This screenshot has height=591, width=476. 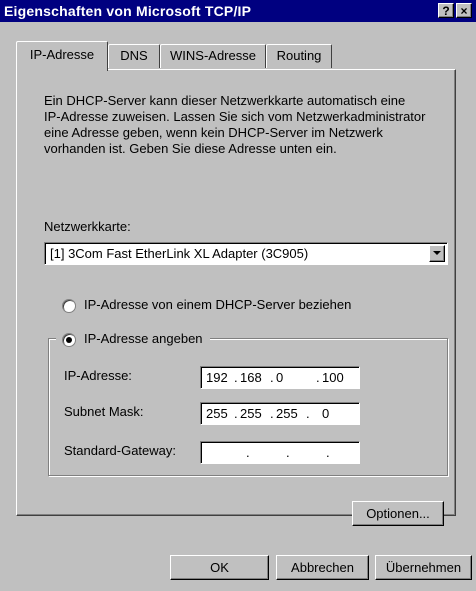 I want to click on ip-octet-2: 168, so click(x=255, y=377).